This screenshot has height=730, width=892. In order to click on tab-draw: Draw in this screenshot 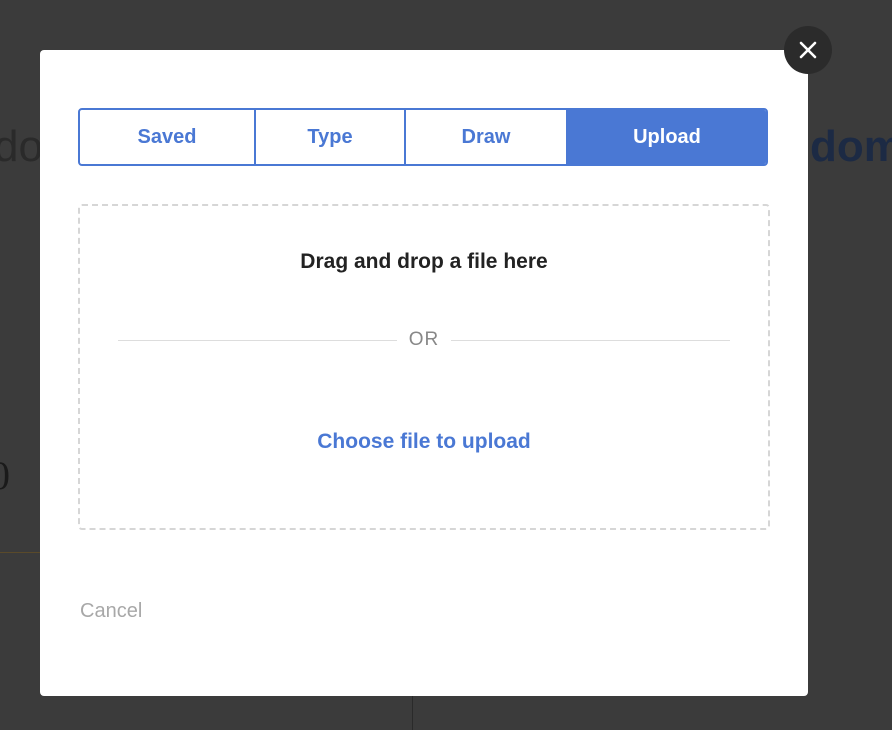, I will do `click(485, 137)`.